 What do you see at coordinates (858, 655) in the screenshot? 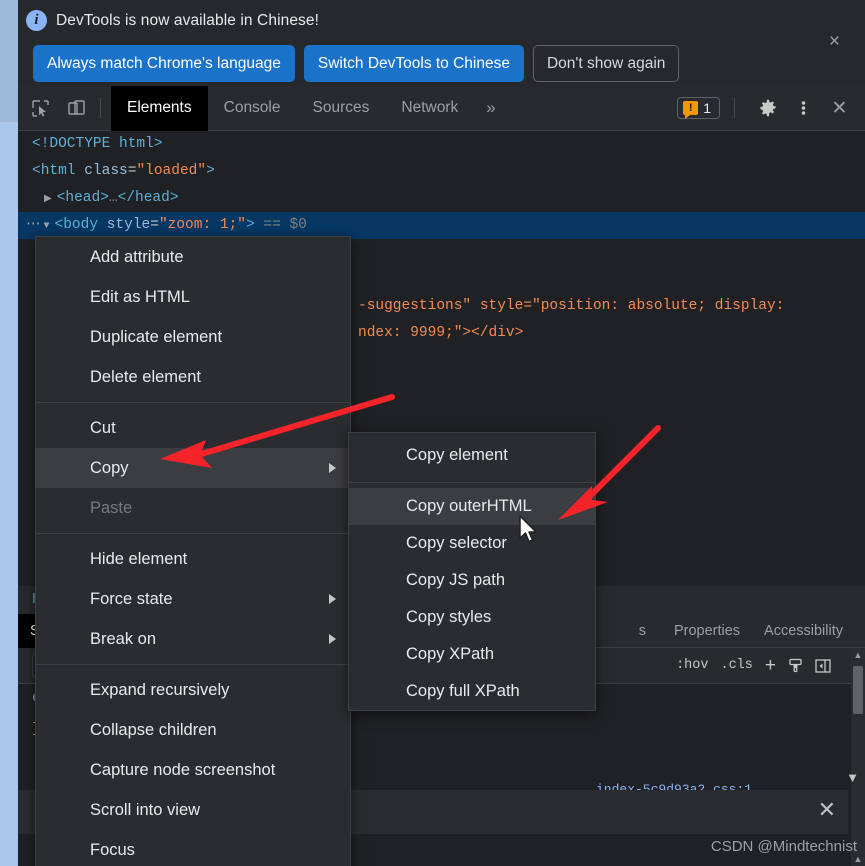
I see `scroll-up-arrow-icon: ▲` at bounding box center [858, 655].